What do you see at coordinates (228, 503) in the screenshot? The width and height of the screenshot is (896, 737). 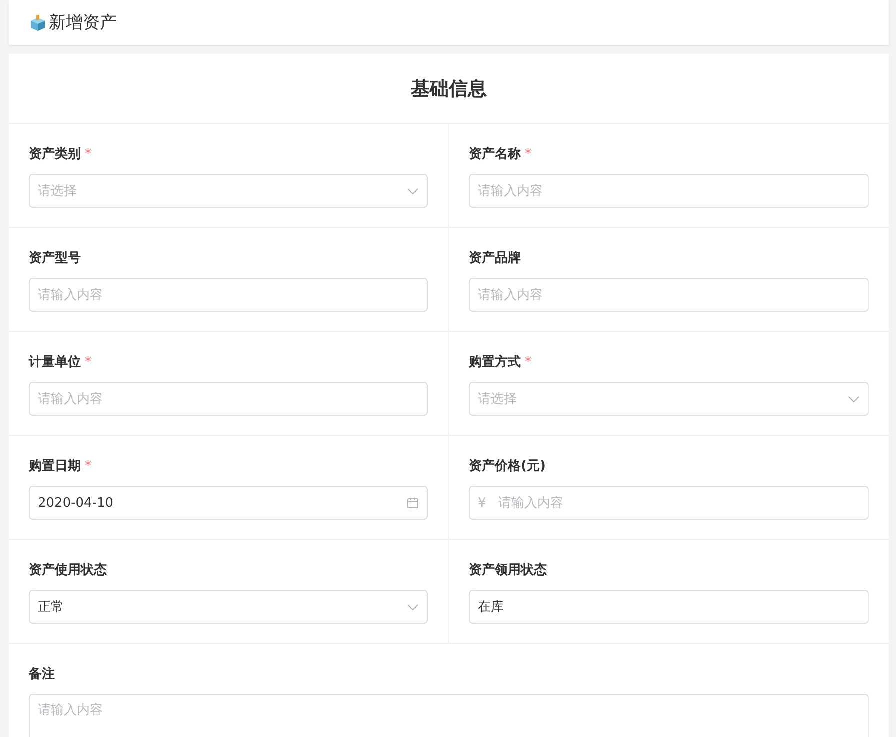 I see `date-field: 2020-04-10` at bounding box center [228, 503].